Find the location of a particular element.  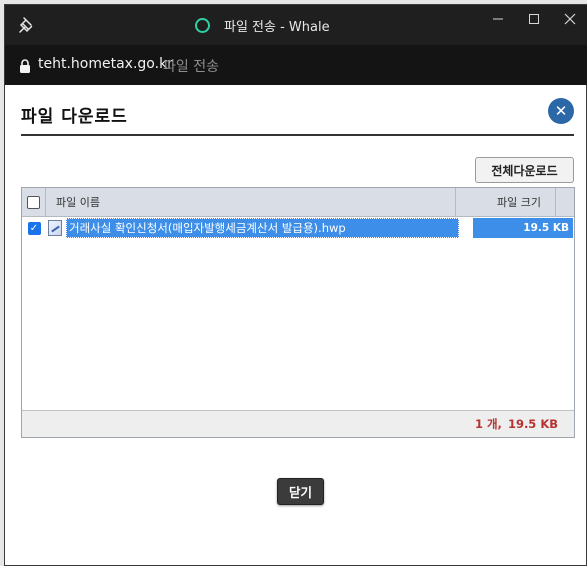

maximize-button is located at coordinates (534, 19).